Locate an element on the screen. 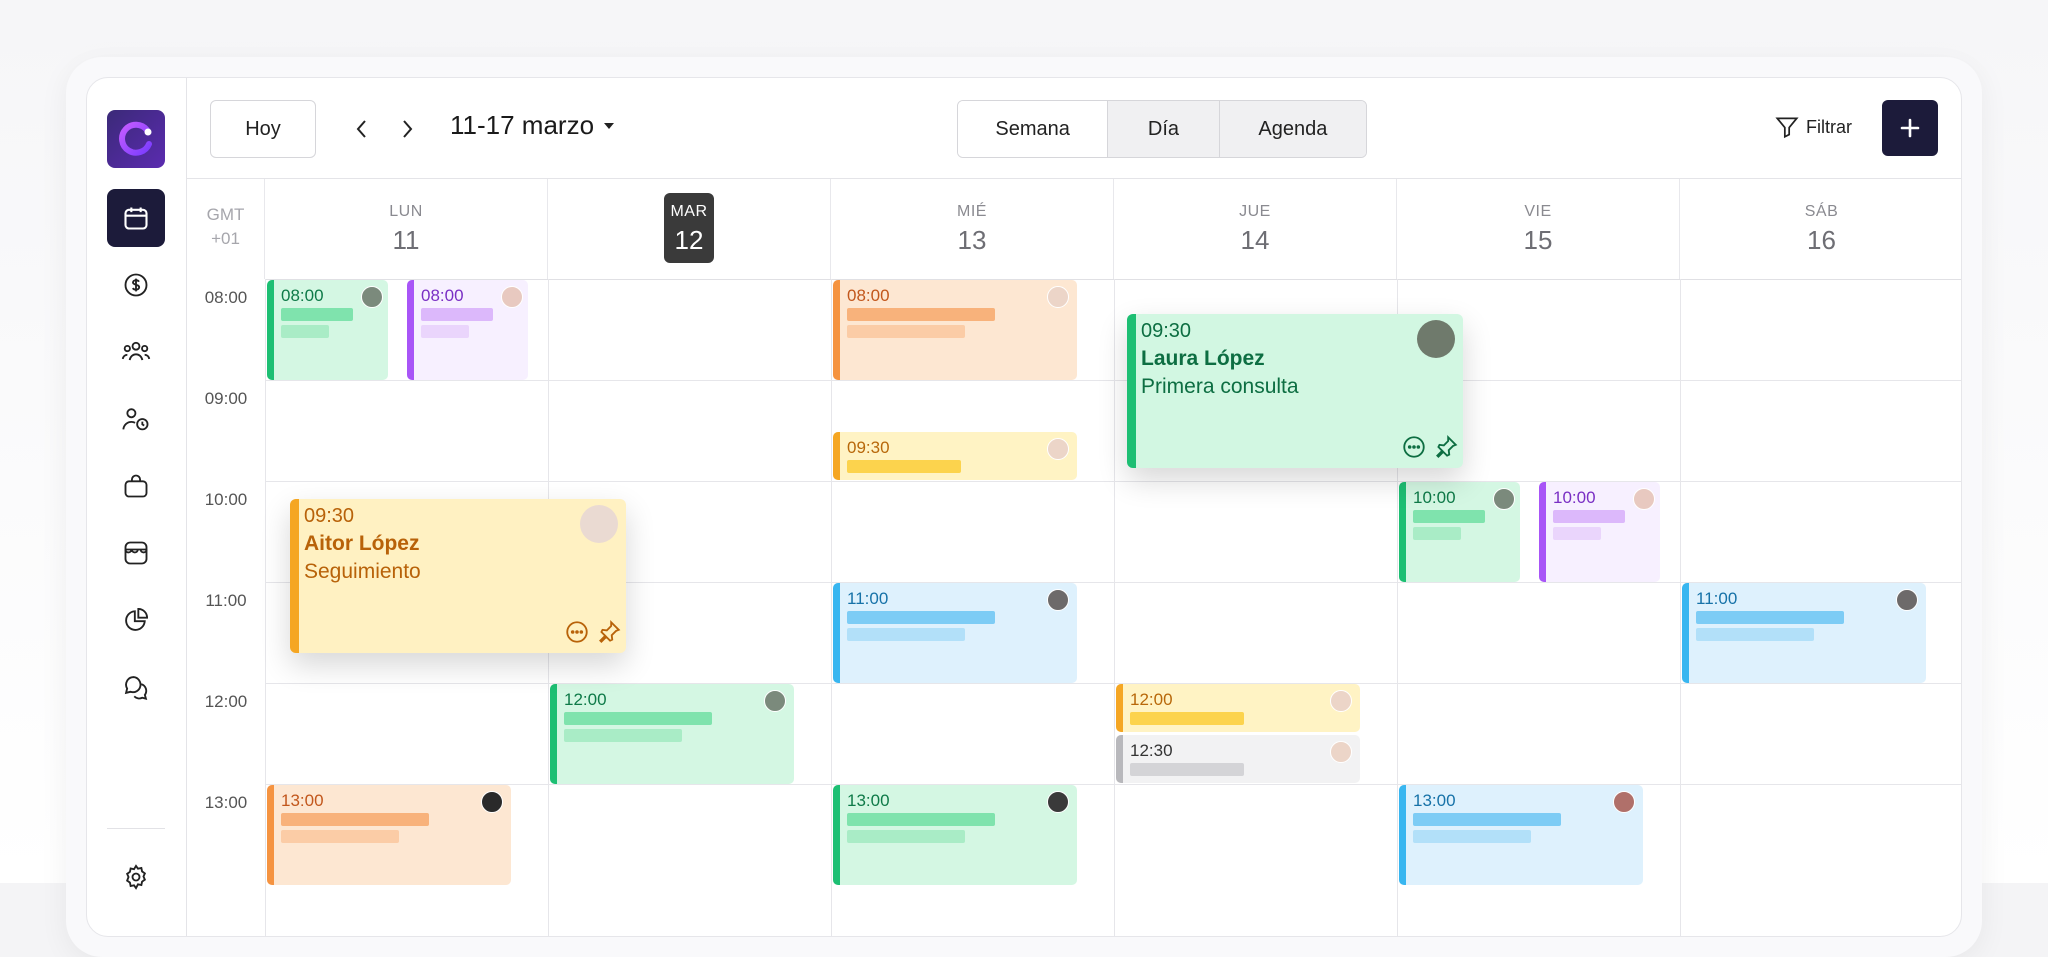 The height and width of the screenshot is (957, 2048). caret-down-icon is located at coordinates (609, 125).